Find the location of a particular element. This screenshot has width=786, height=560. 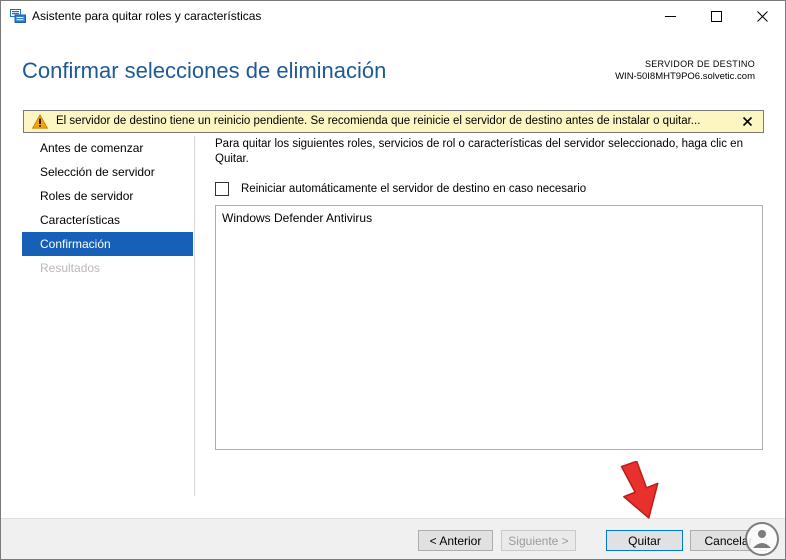

remove-button: Quitar is located at coordinates (644, 540).